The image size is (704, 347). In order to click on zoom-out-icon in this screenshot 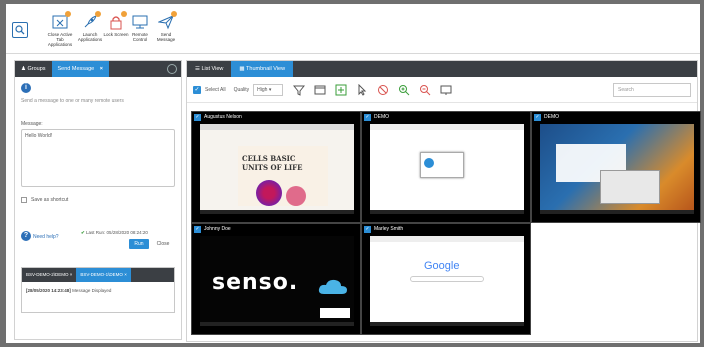, I will do `click(425, 90)`.